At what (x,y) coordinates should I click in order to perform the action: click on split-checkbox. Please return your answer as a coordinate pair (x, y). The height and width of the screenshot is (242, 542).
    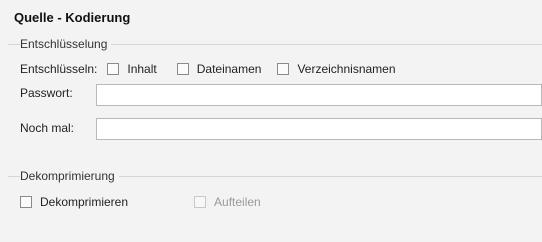
    Looking at the image, I should click on (200, 202).